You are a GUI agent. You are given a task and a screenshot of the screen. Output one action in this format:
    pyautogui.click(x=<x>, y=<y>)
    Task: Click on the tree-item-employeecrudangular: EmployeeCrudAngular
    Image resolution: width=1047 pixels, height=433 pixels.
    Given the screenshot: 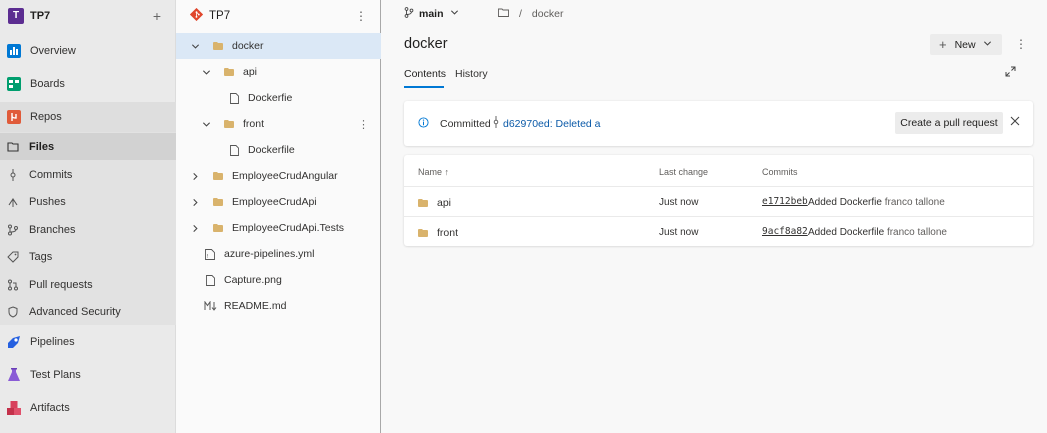 What is the action you would take?
    pyautogui.click(x=278, y=176)
    